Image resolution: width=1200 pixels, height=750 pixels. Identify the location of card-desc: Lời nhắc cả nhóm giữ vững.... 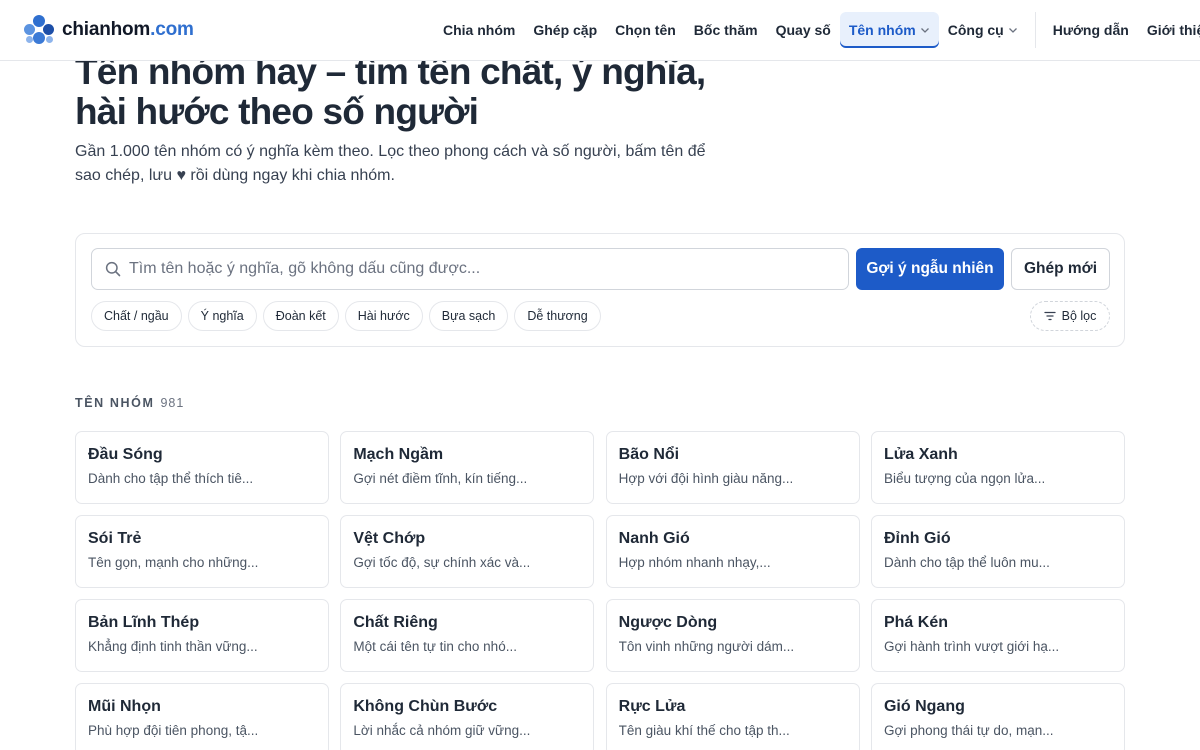
(442, 730).